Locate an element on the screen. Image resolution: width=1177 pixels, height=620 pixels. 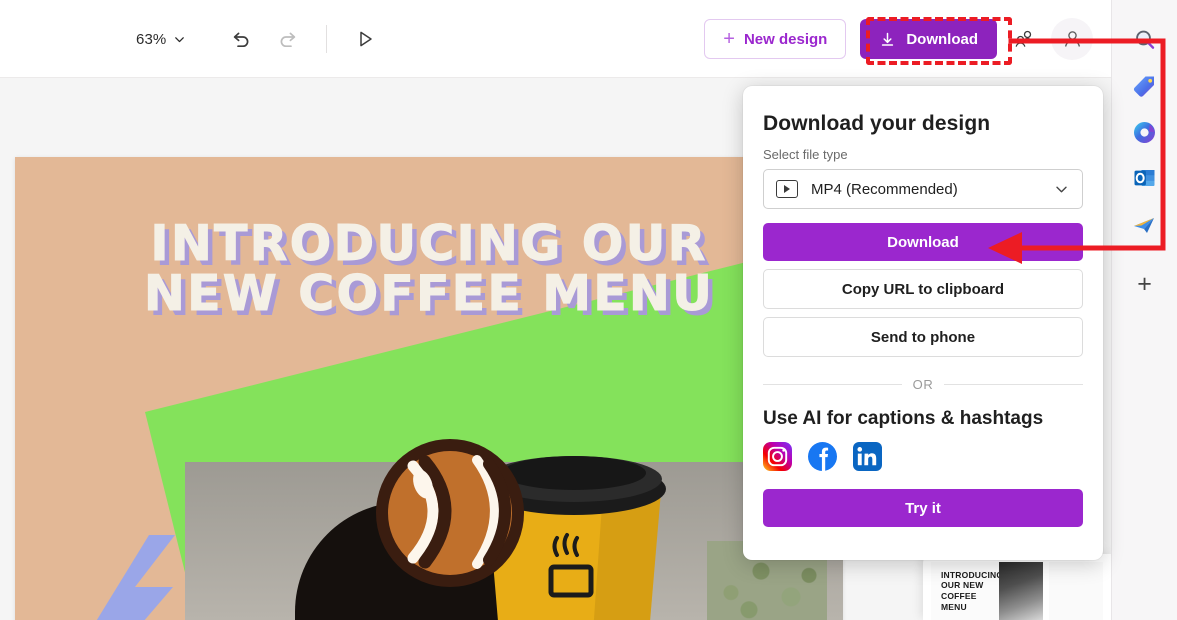
preview-play-button is located at coordinates (365, 39).